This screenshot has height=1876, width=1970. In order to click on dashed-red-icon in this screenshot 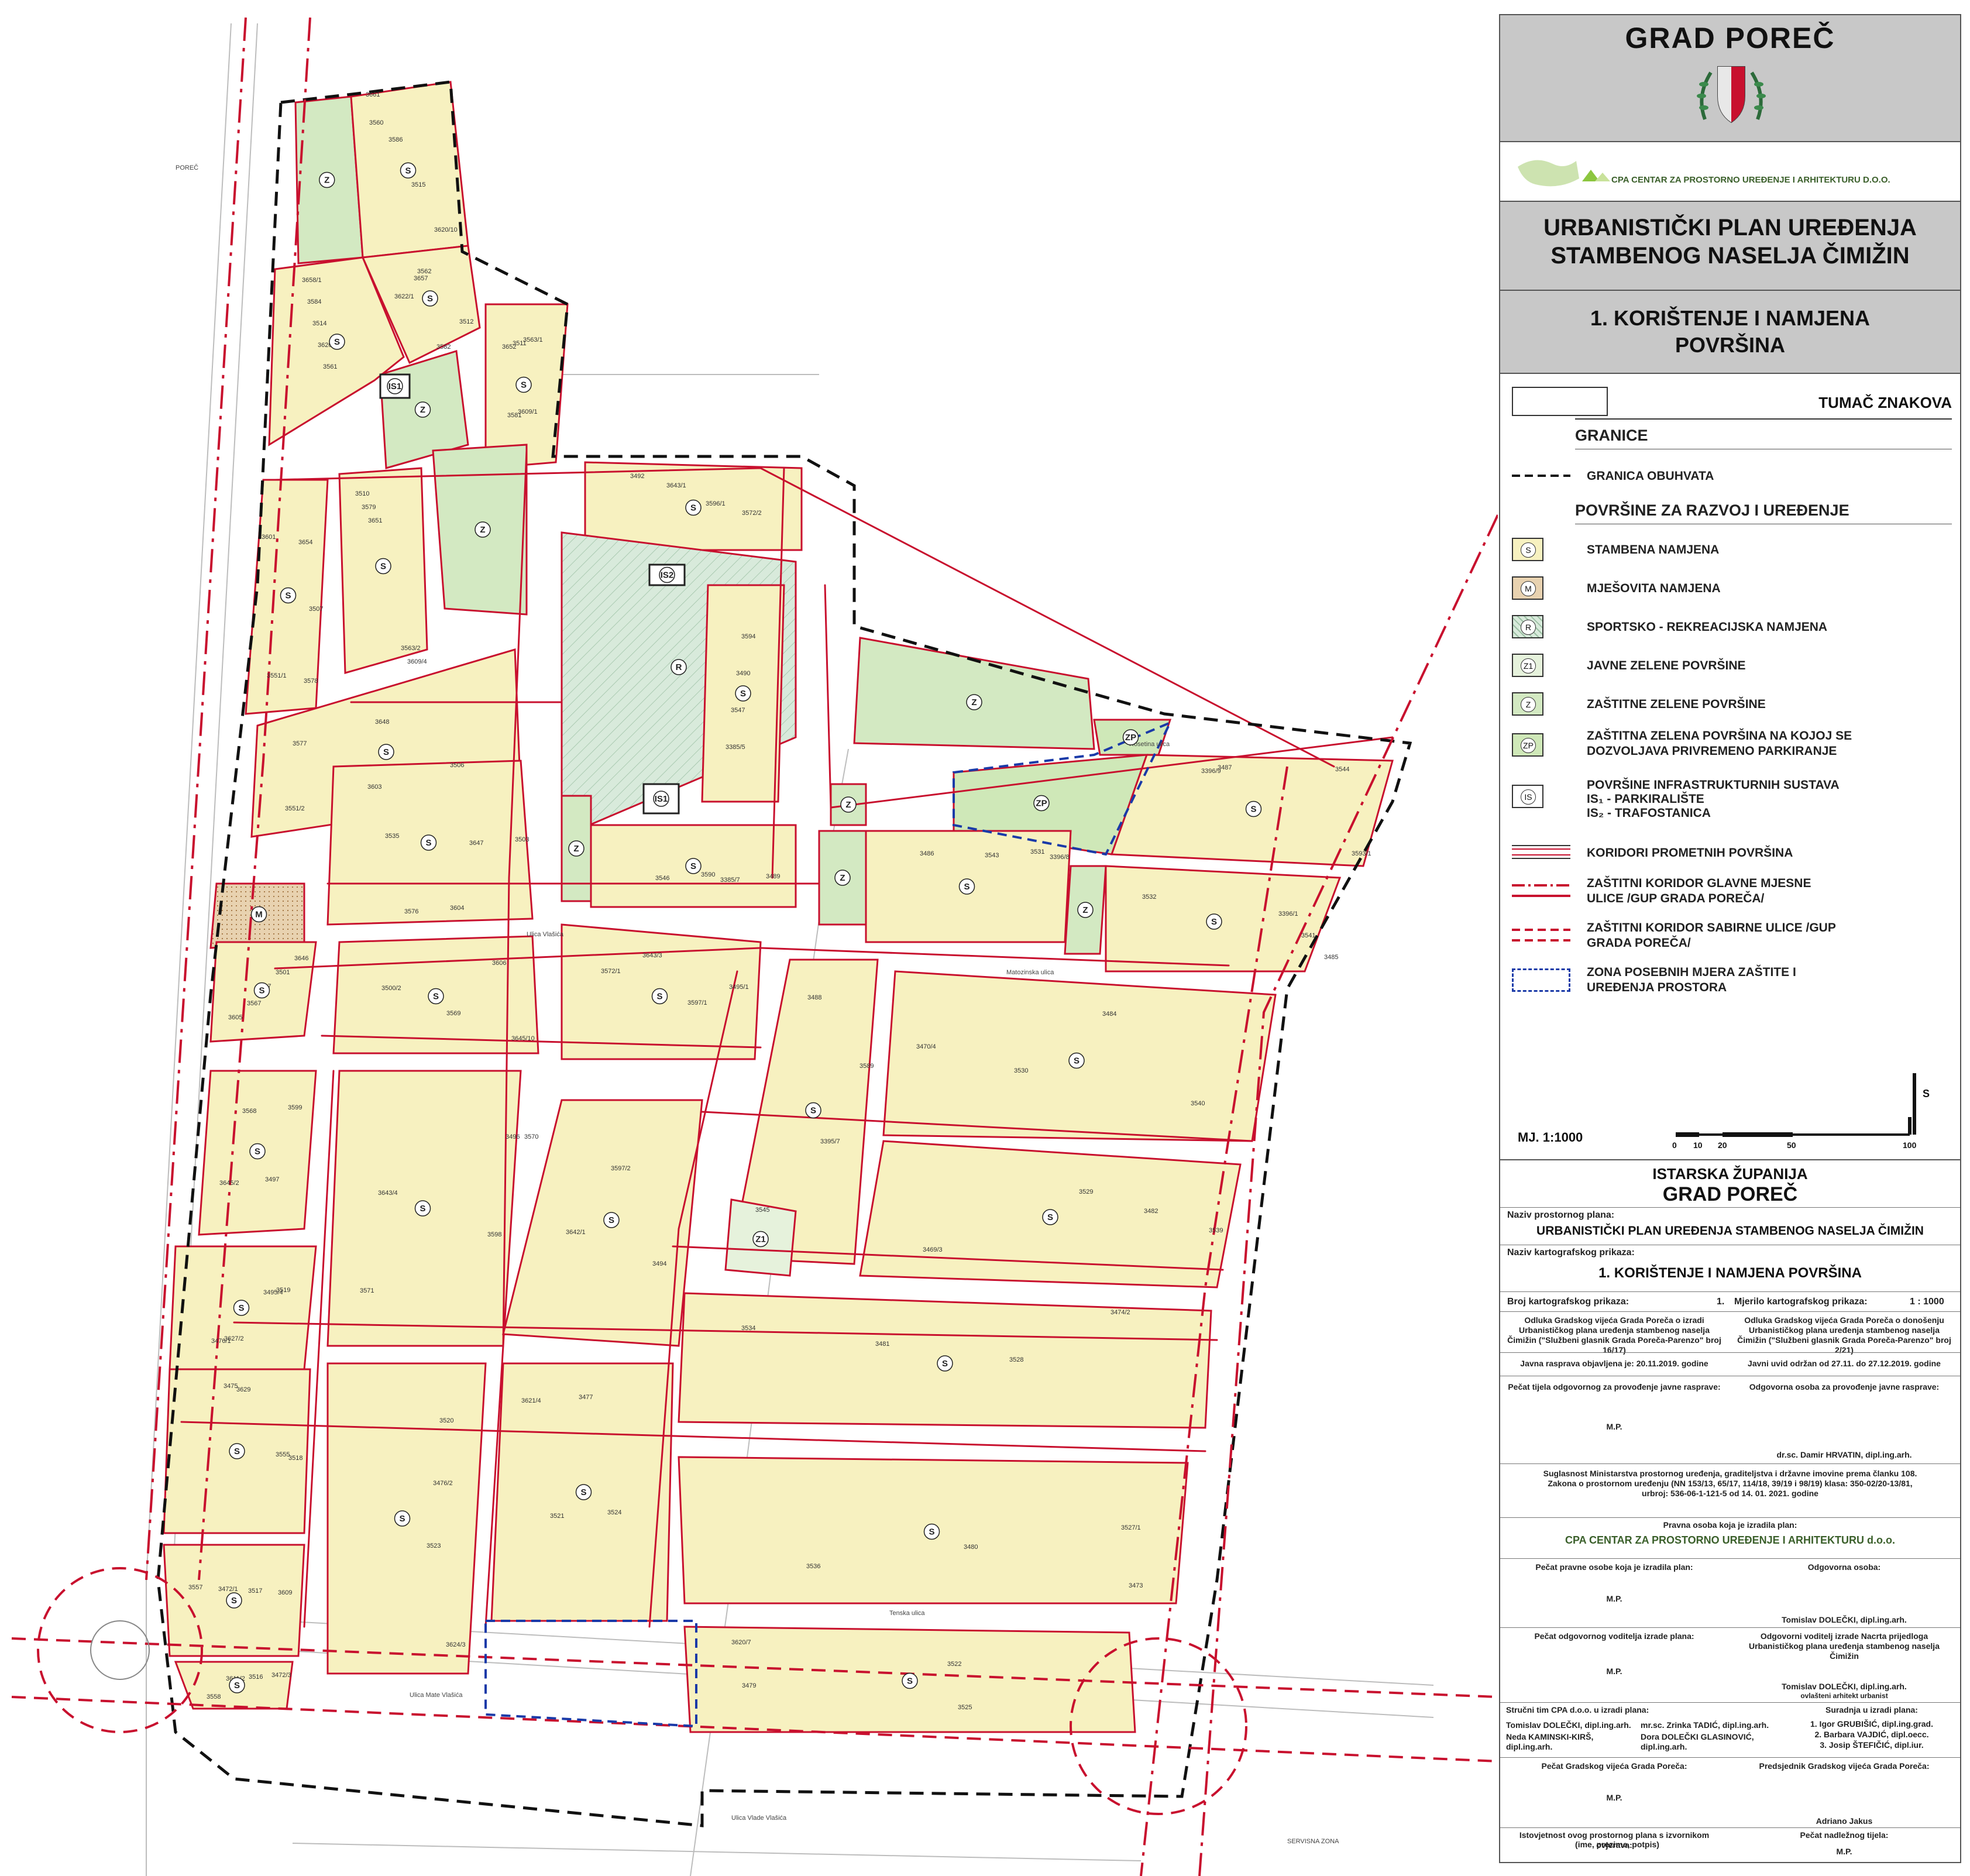, I will do `click(1541, 935)`.